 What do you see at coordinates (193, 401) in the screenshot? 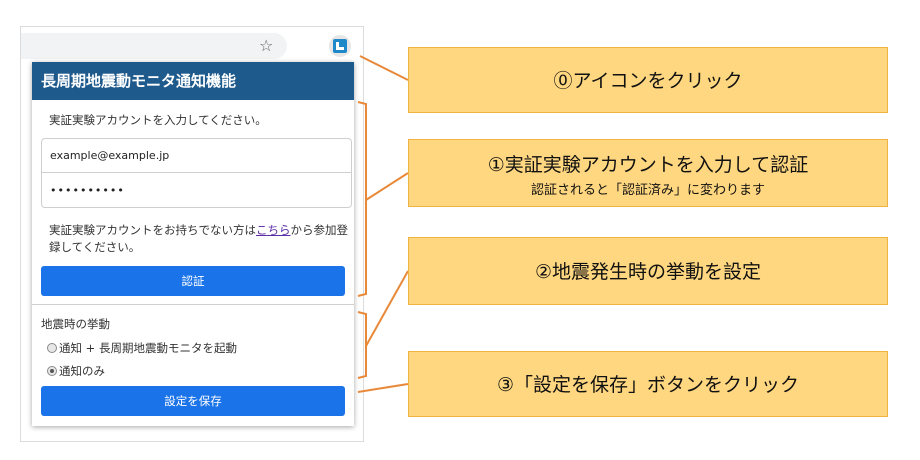
I see `save-settings-button: 設定を保存` at bounding box center [193, 401].